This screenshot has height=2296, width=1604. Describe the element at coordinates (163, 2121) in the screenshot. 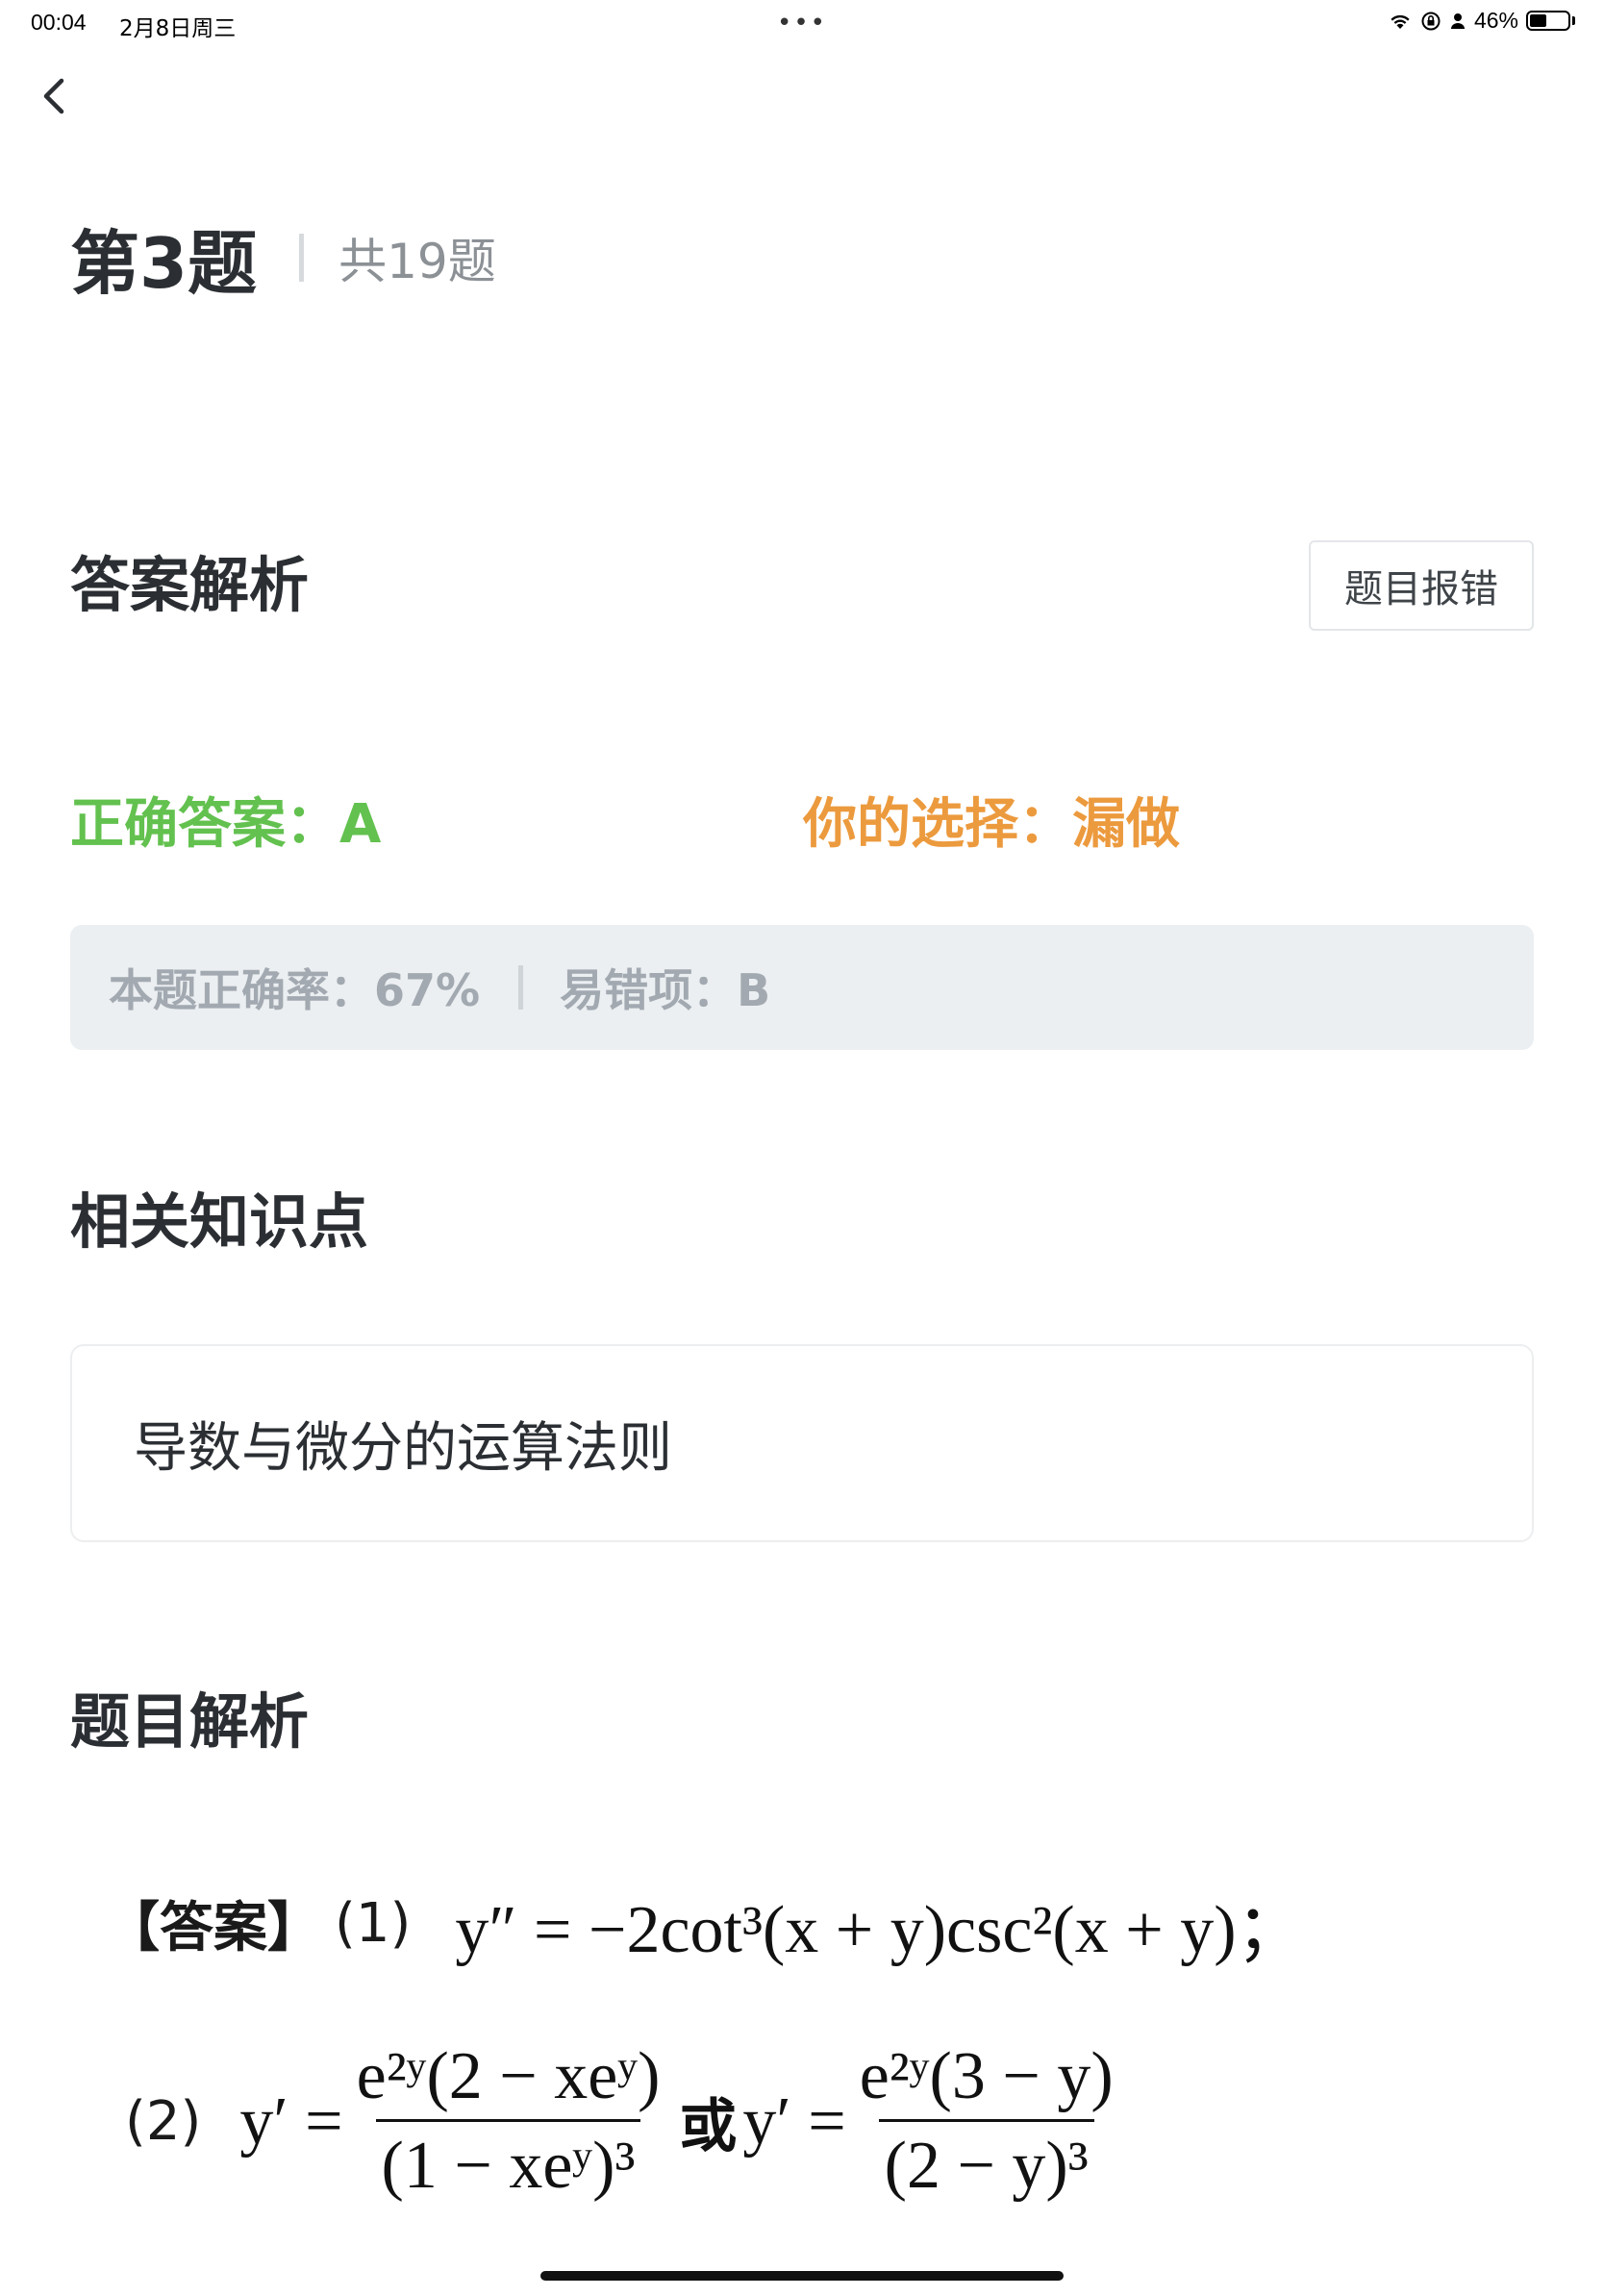

I see `part-2-label: (2)` at that location.